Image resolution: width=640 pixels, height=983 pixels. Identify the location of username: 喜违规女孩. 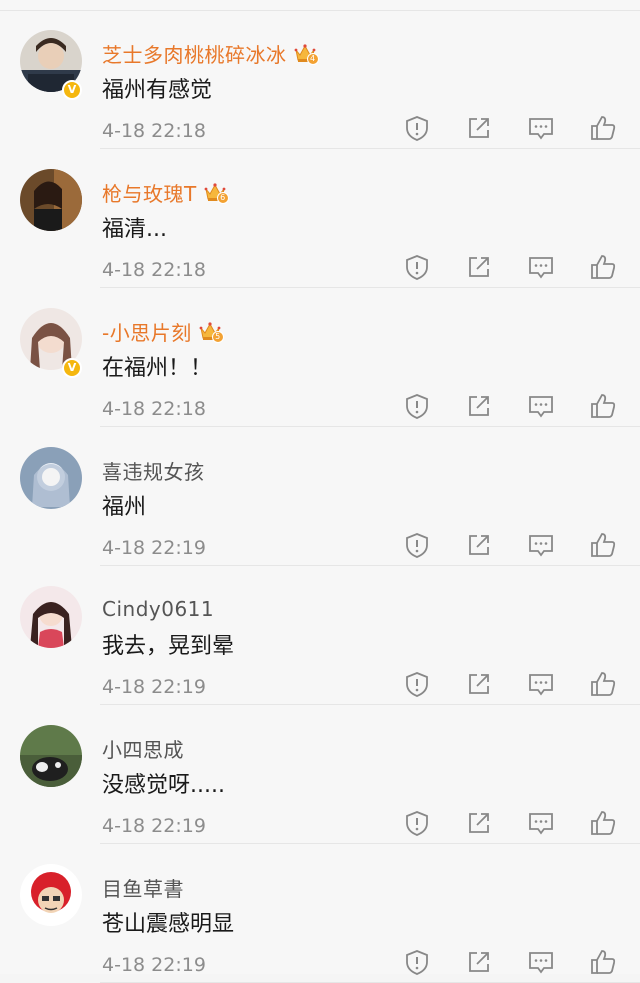
(153, 470).